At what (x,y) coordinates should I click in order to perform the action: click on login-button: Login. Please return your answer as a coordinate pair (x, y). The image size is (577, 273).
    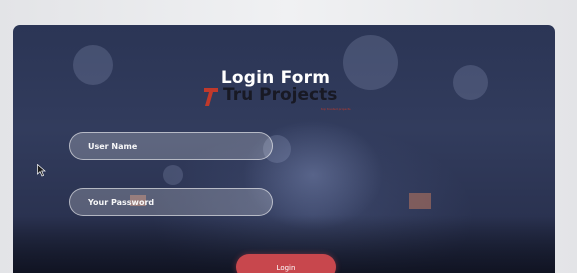
    Looking at the image, I should click on (286, 263).